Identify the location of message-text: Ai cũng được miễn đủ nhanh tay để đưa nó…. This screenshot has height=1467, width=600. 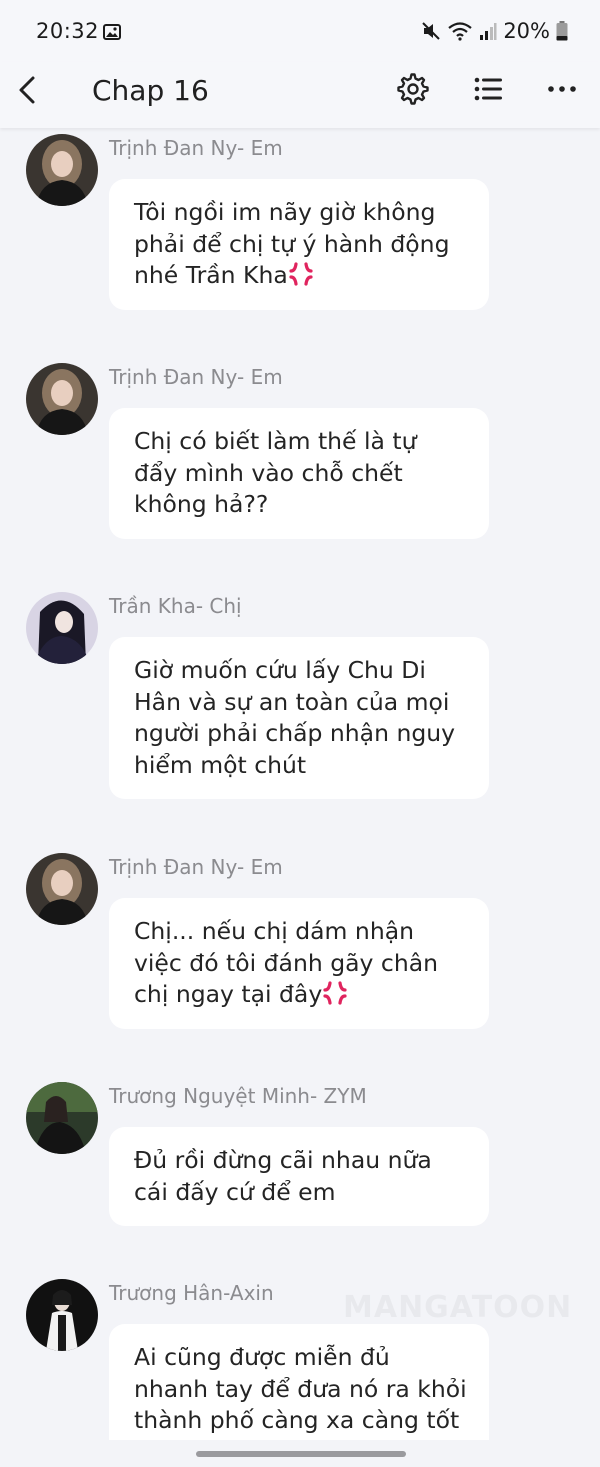
(300, 1388).